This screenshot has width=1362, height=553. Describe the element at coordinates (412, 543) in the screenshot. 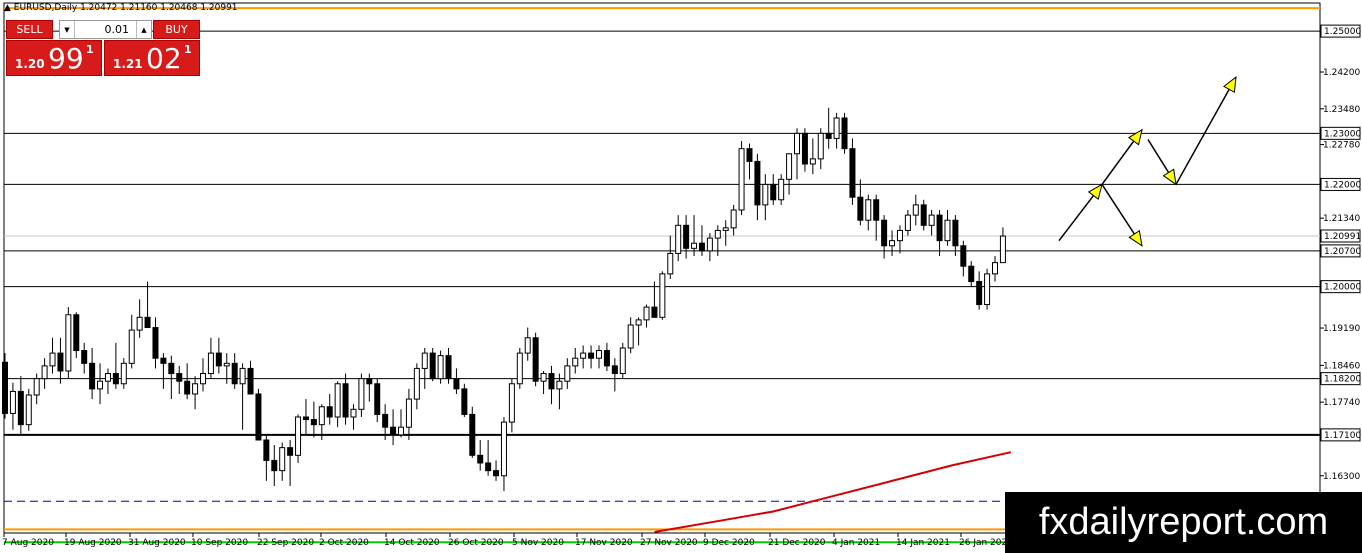

I see `x-tick-label: 14 Oct 2020` at that location.